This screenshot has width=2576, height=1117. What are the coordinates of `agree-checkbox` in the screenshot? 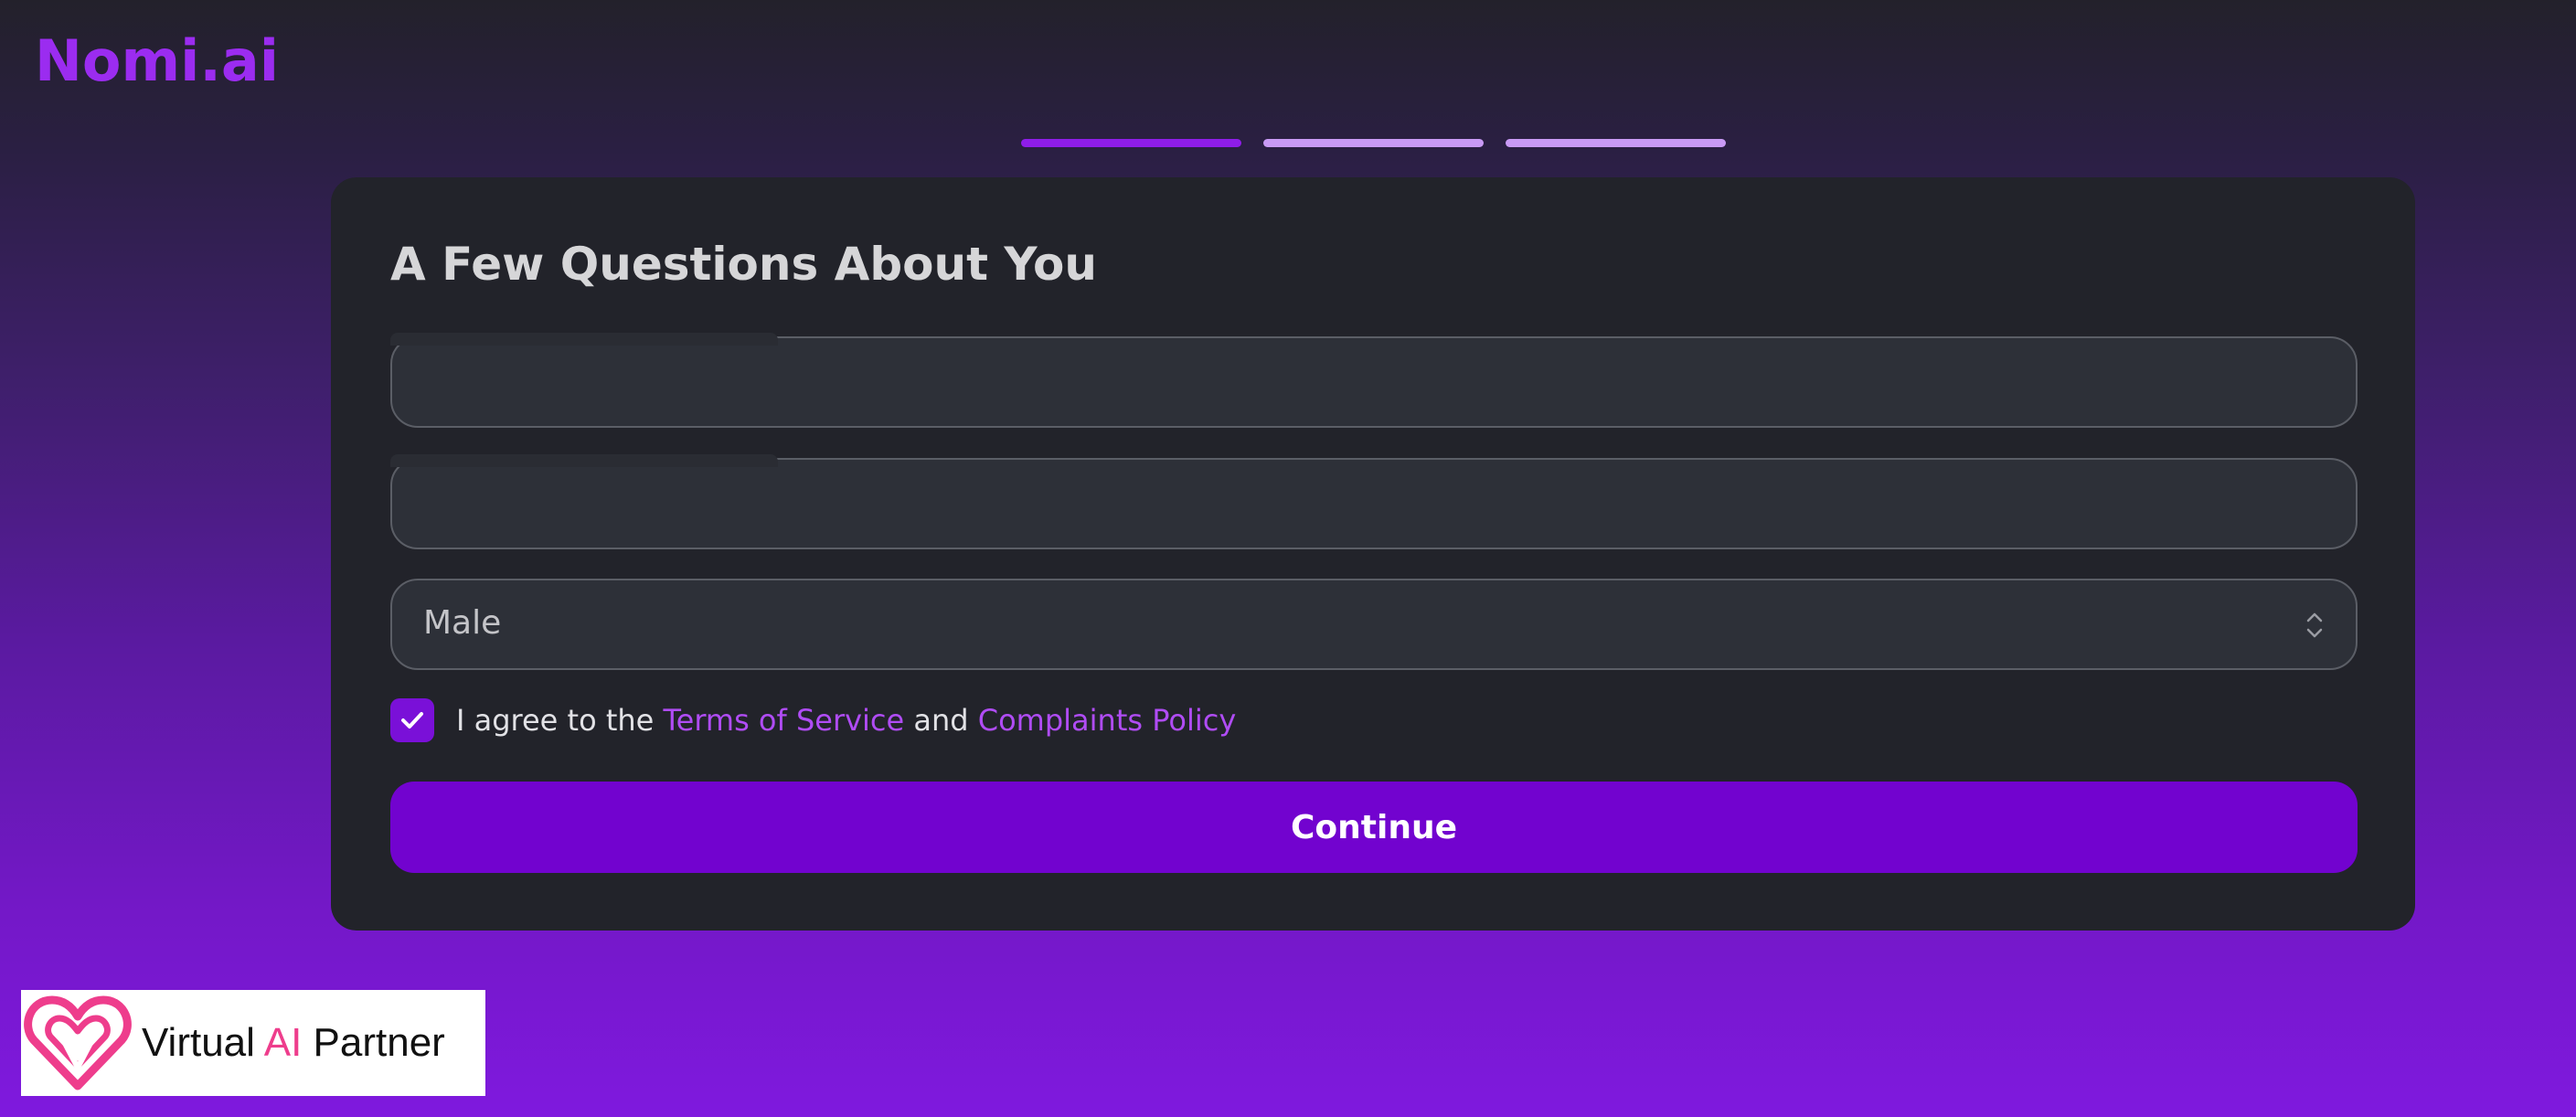 It's located at (412, 720).